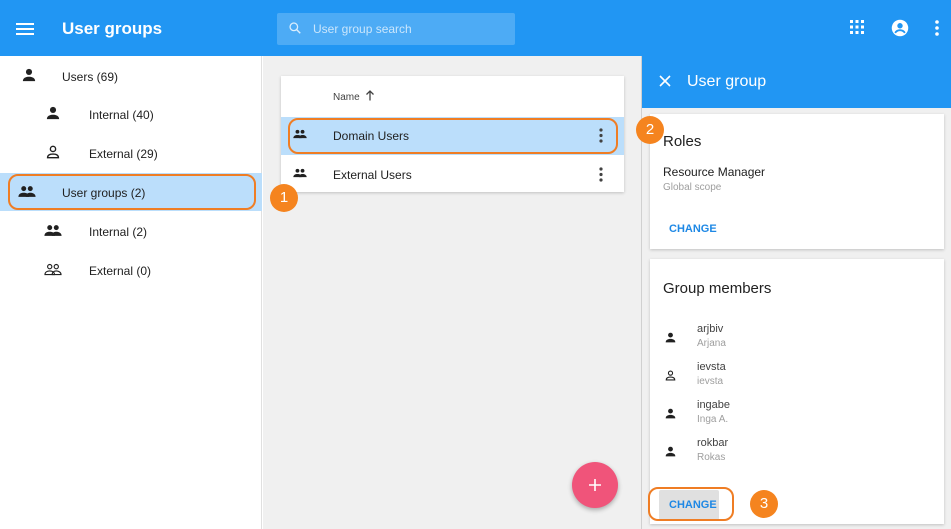 This screenshot has height=529, width=951. I want to click on sidebar-item-groups-external: External (0), so click(131, 270).